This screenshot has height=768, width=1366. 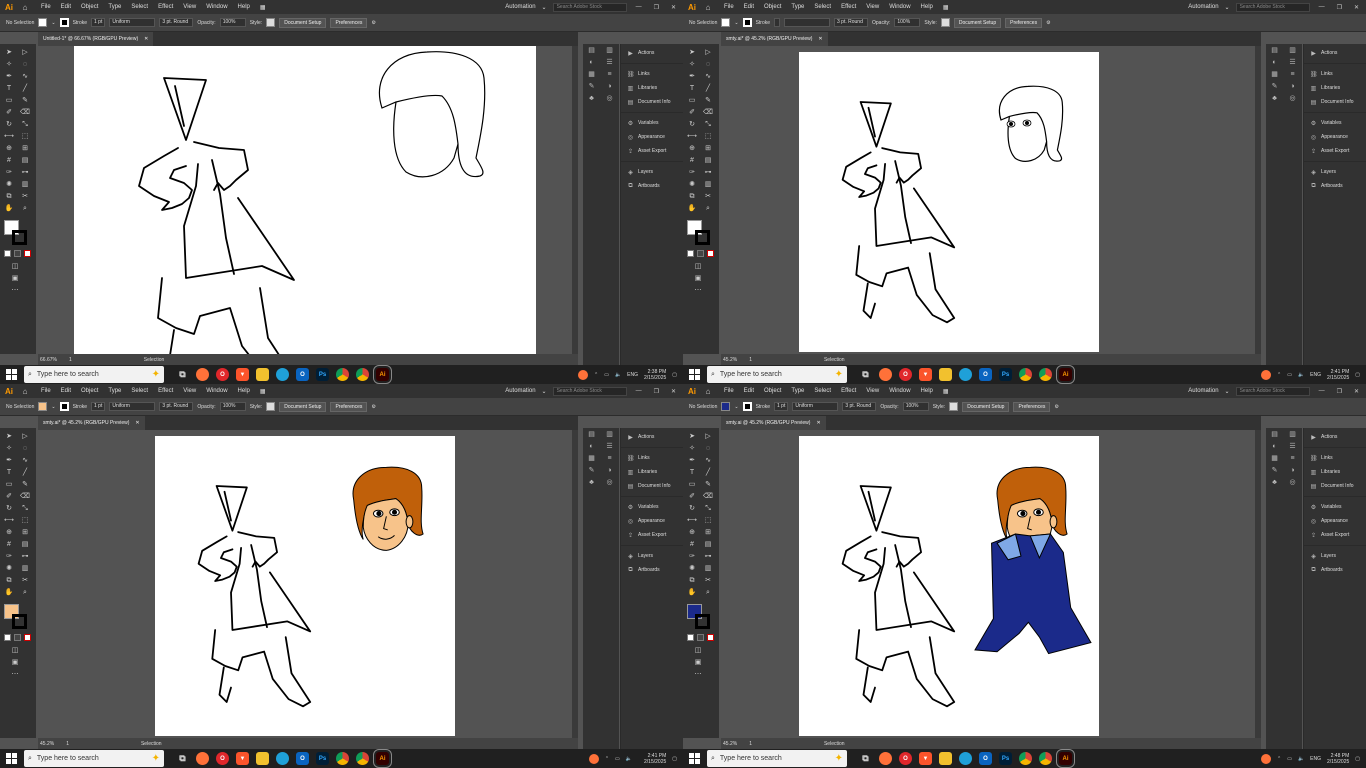 I want to click on chrome-alt-icon, so click(x=1045, y=374).